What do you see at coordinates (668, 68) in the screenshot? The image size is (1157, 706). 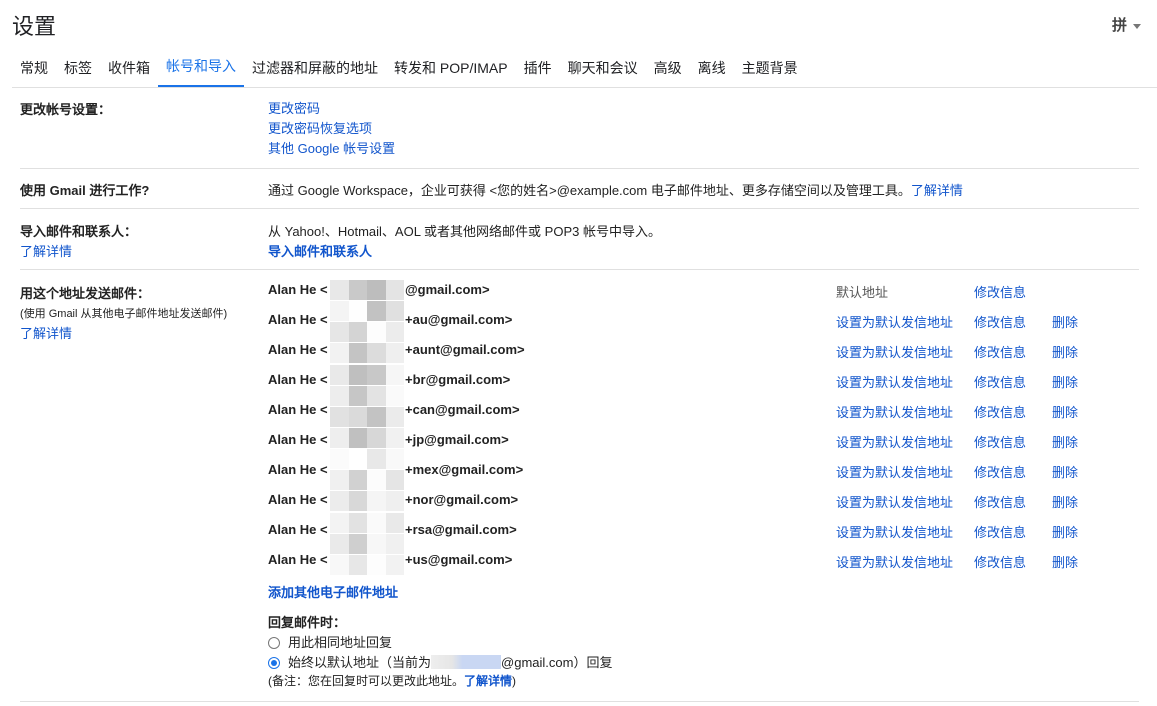 I see `tab-advanced: 高级` at bounding box center [668, 68].